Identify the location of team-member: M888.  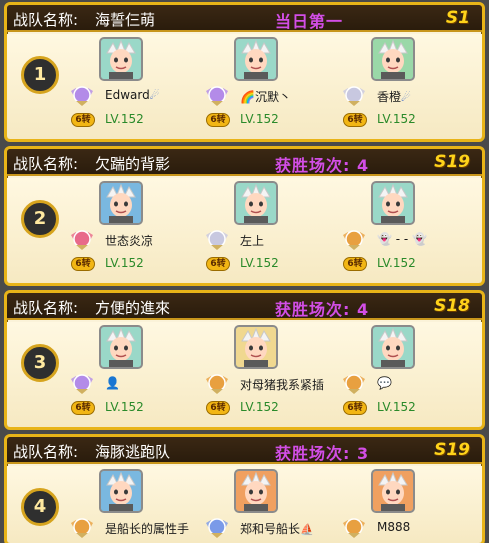
(411, 504).